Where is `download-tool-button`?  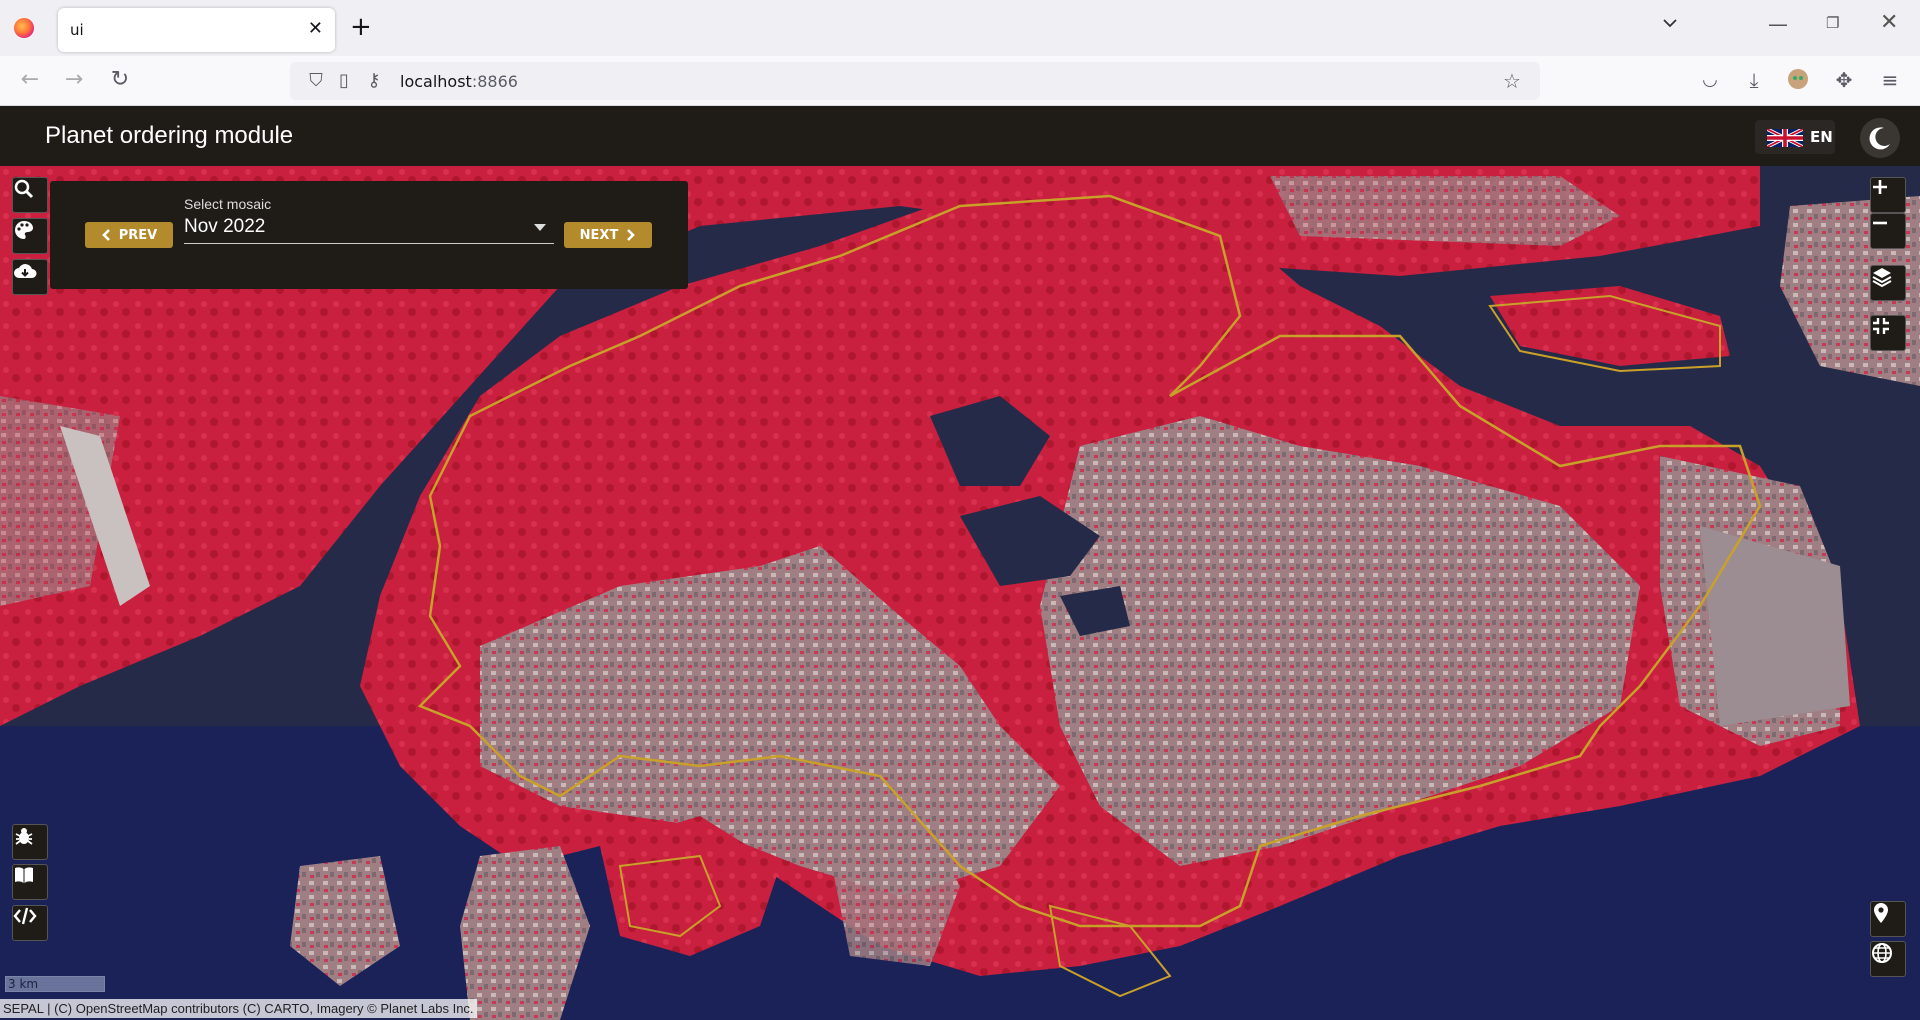 download-tool-button is located at coordinates (30, 277).